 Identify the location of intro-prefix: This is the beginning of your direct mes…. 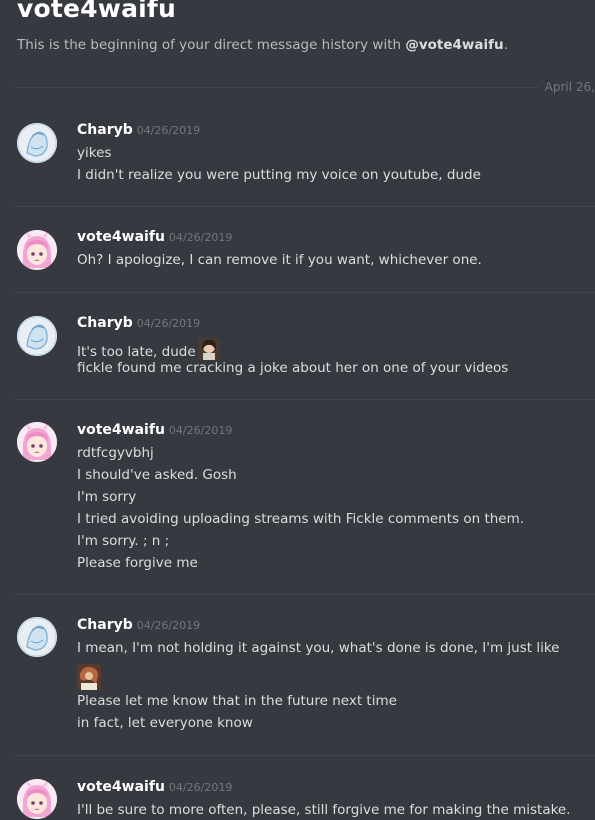
(211, 45).